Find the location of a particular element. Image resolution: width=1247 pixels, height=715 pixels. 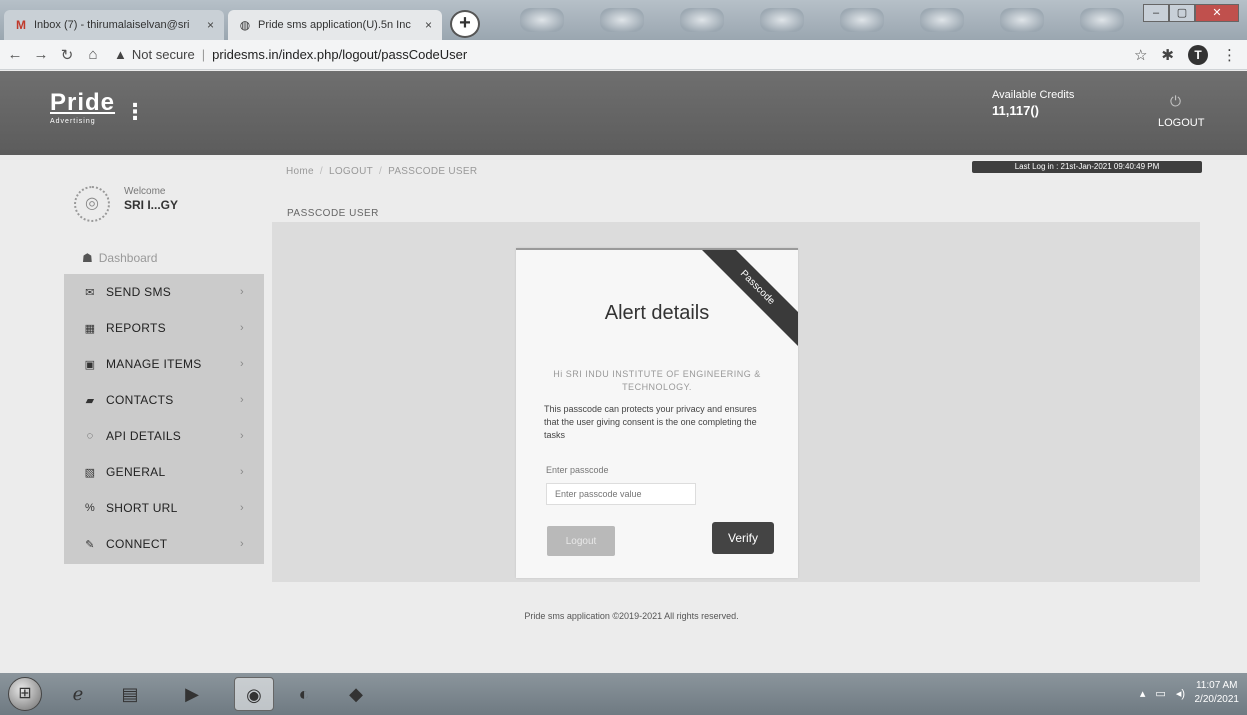

security-label: Not secure is located at coordinates (163, 54).